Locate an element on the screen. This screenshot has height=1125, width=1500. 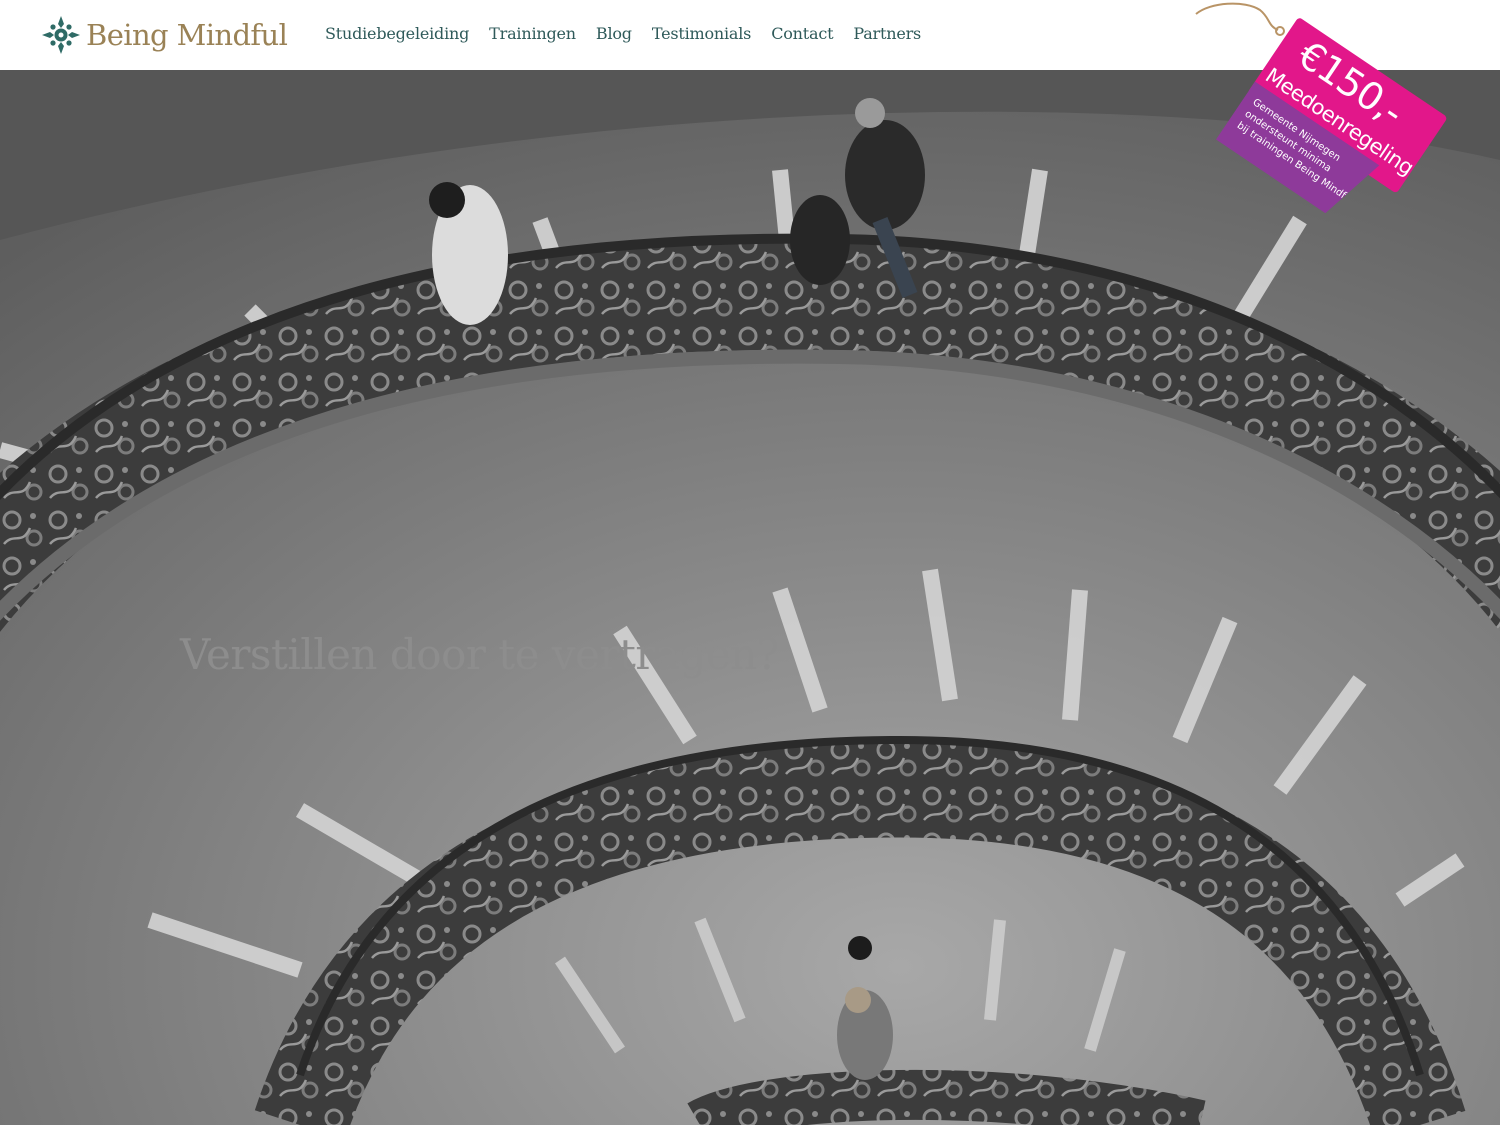
logo-link: Being Mindful is located at coordinates (164, 35).